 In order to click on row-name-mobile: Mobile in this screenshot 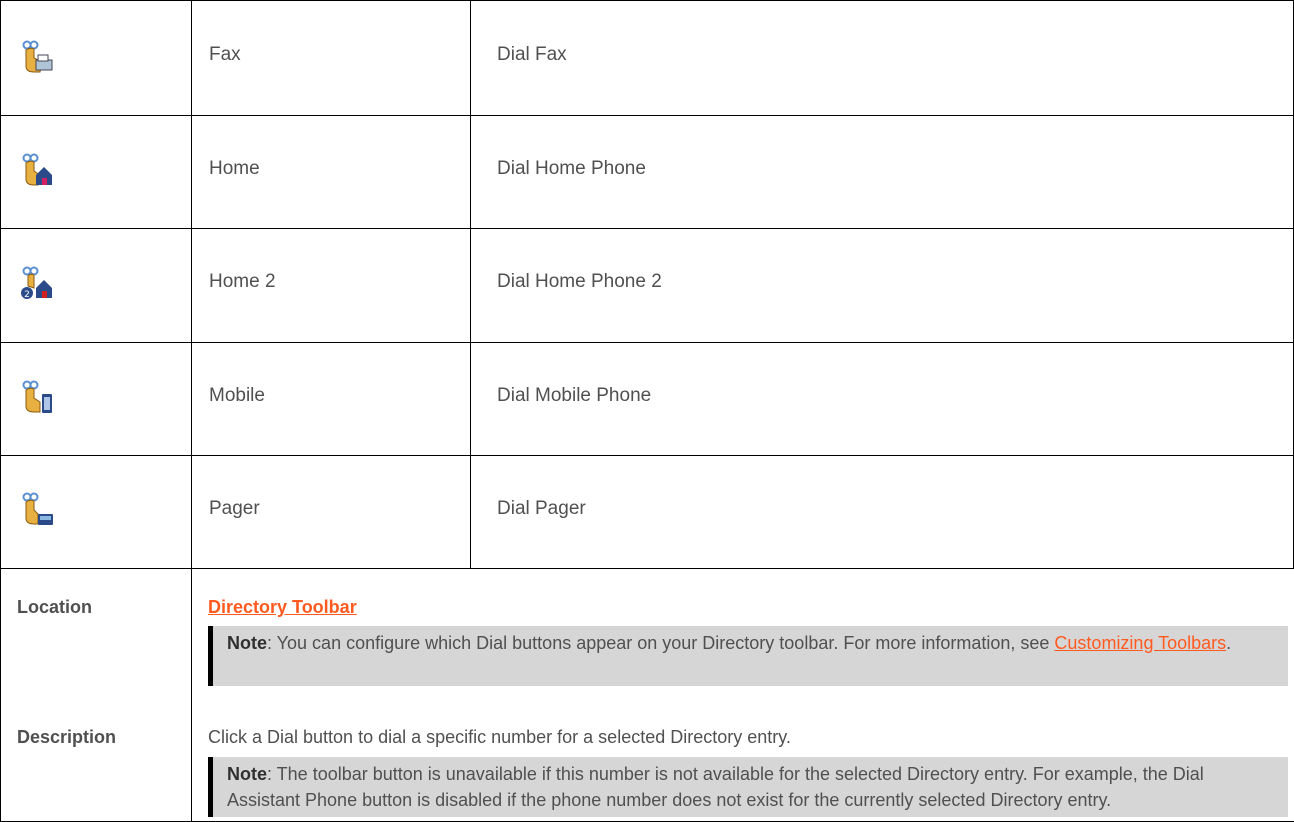, I will do `click(237, 395)`.